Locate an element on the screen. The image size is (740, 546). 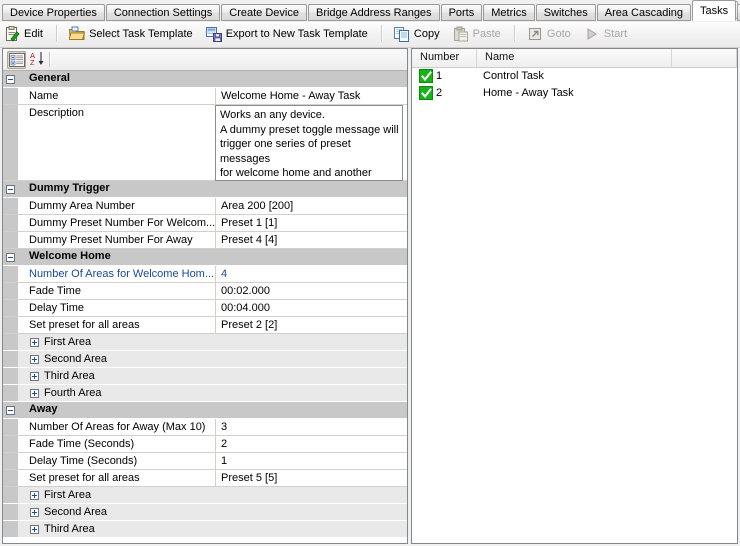
property-category-row: Welcome Home is located at coordinates (205, 257).